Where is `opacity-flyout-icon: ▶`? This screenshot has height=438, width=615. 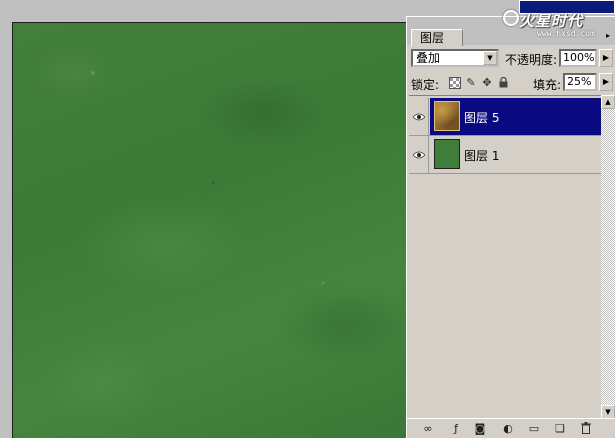
opacity-flyout-icon: ▶ is located at coordinates (606, 58).